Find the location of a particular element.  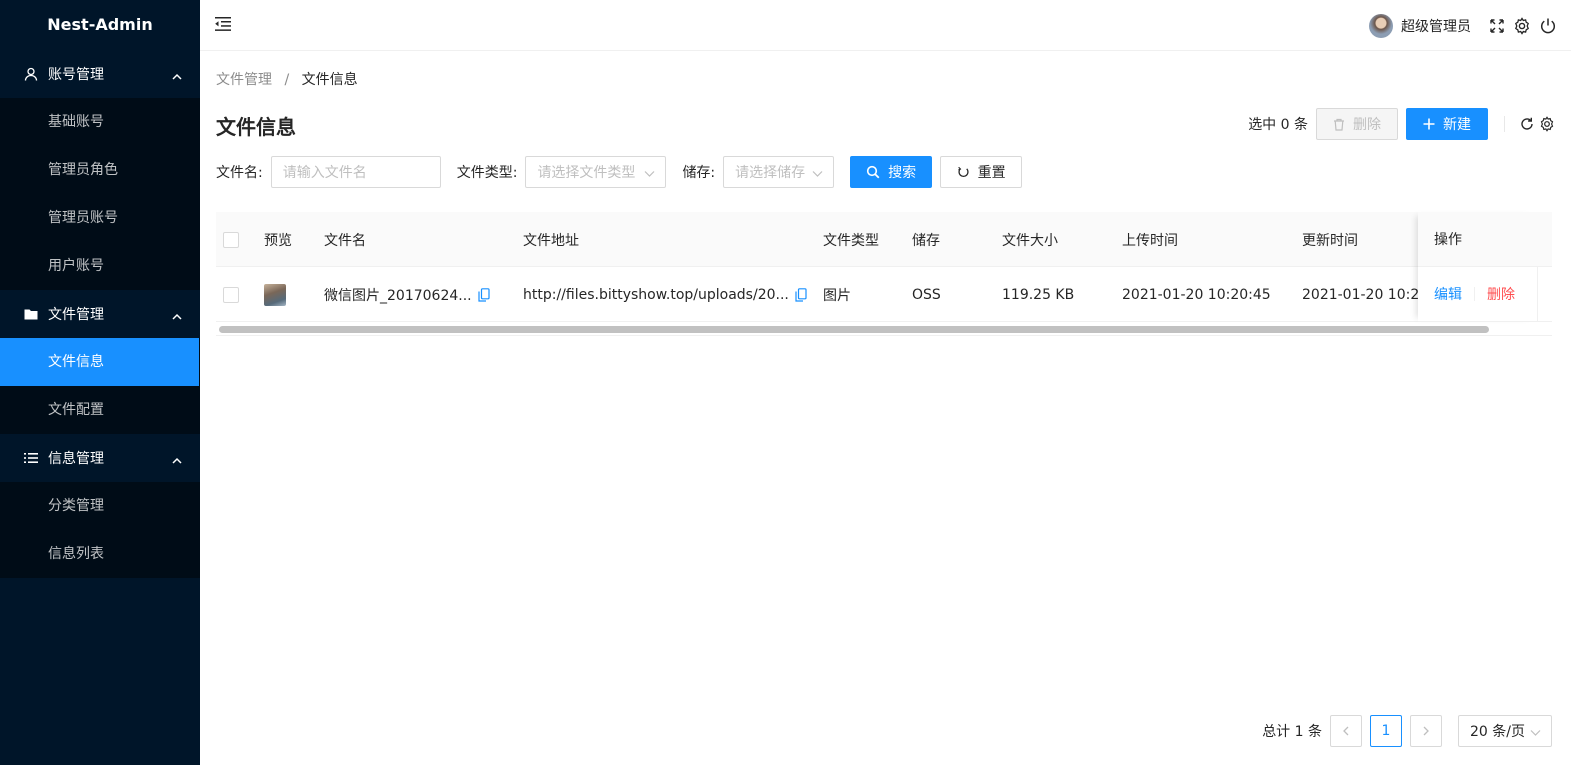

sidebar-item-file-info: 文件信息 is located at coordinates (99, 362).